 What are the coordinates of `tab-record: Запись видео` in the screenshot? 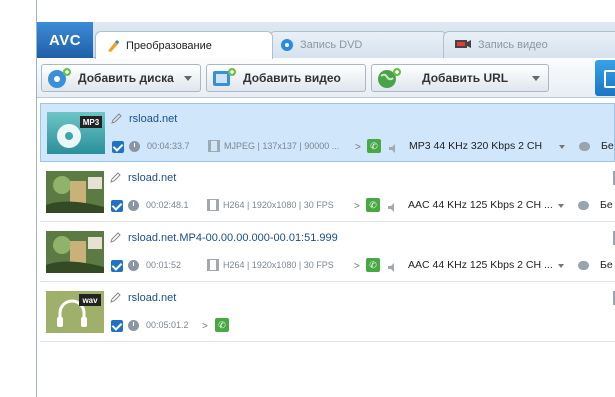 It's located at (529, 44).